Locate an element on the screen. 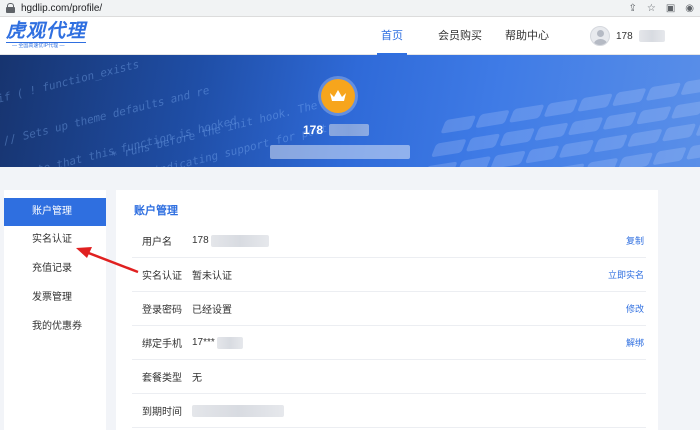 The height and width of the screenshot is (430, 700). banner-user-name-text: 178 is located at coordinates (313, 130).